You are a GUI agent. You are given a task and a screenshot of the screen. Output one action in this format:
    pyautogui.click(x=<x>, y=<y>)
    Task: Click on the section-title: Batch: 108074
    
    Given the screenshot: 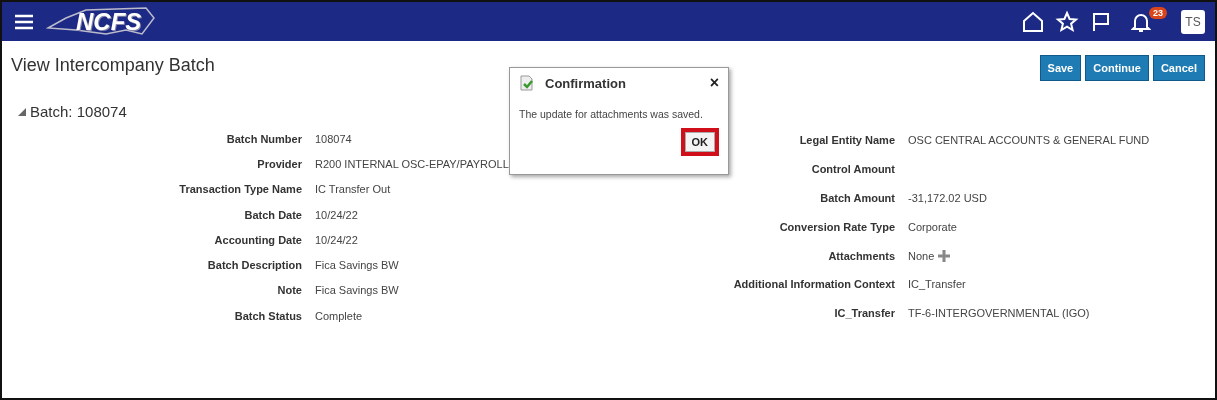 What is the action you would take?
    pyautogui.click(x=78, y=111)
    